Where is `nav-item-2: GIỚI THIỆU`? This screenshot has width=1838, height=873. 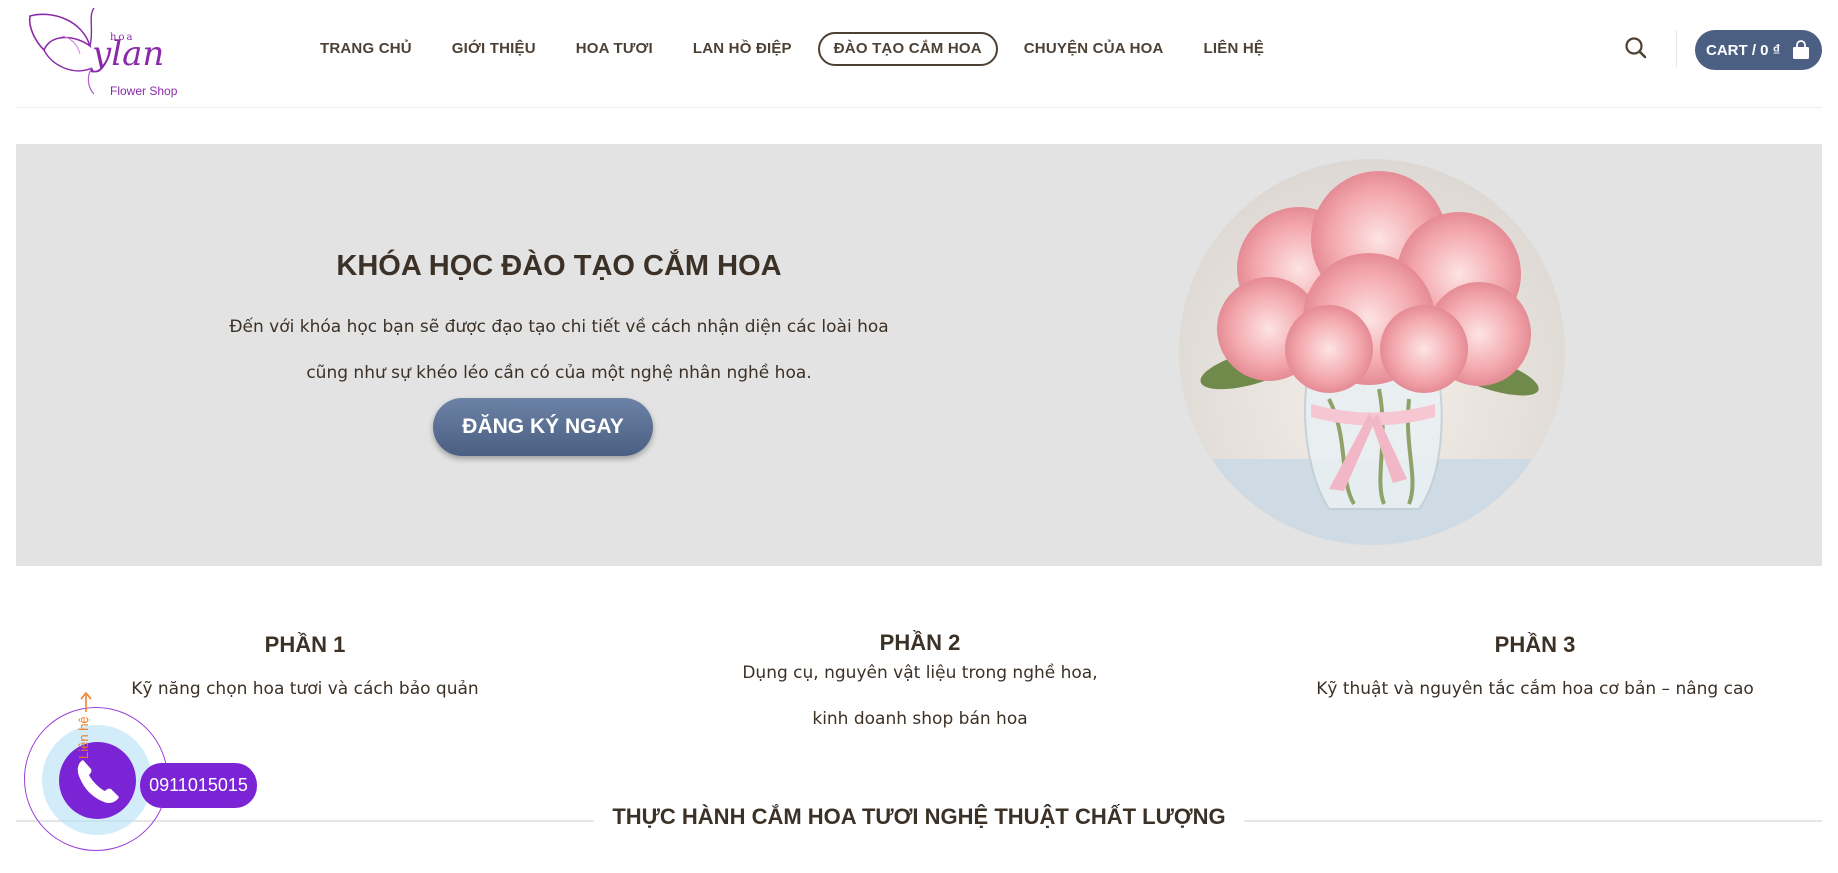 nav-item-2: GIỚI THIỆU is located at coordinates (494, 49).